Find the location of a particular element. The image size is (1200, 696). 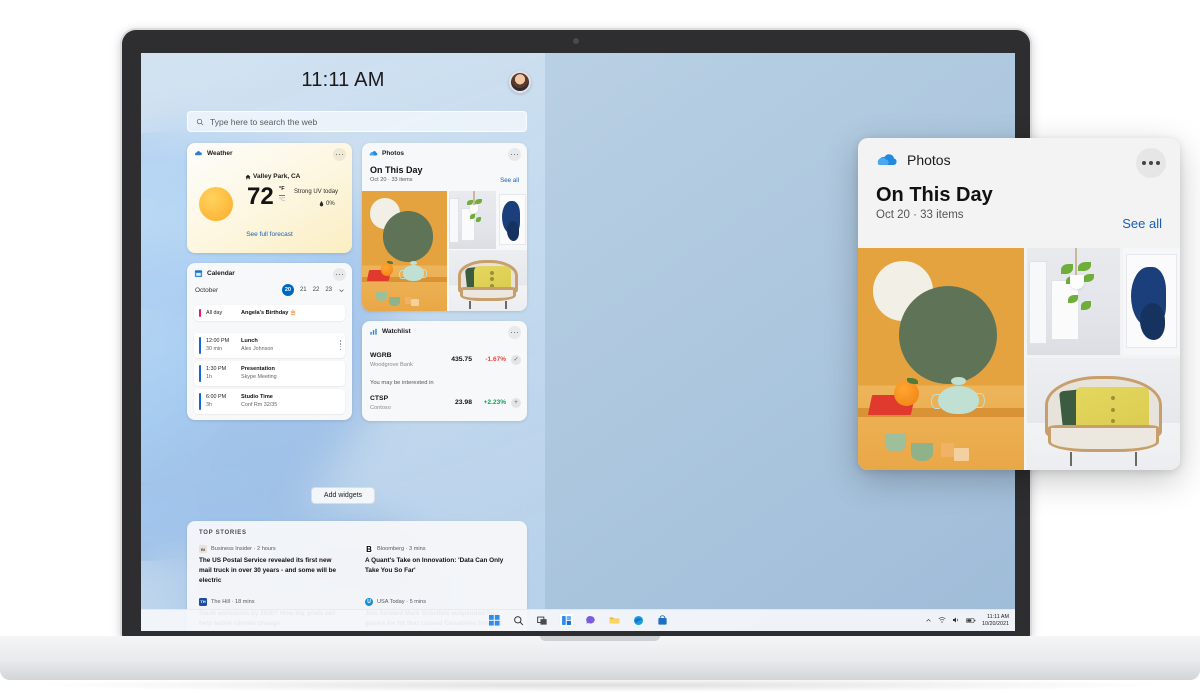

wifi-icon is located at coordinates (942, 621).